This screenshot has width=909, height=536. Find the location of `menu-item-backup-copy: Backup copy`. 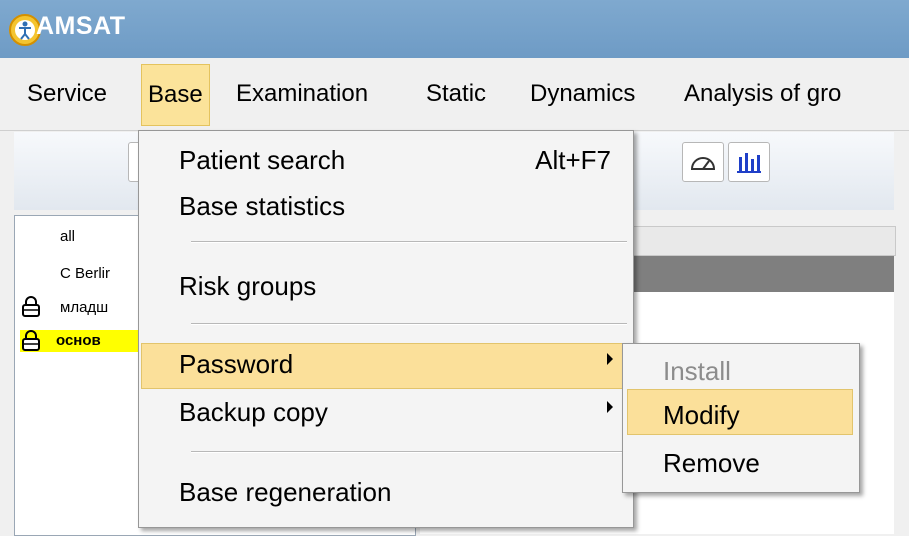

menu-item-backup-copy: Backup copy is located at coordinates (253, 412).